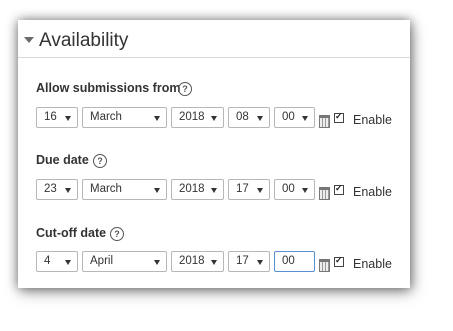 This screenshot has height=331, width=453. What do you see at coordinates (294, 117) in the screenshot?
I see `allow-submissions-minute-select: 00` at bounding box center [294, 117].